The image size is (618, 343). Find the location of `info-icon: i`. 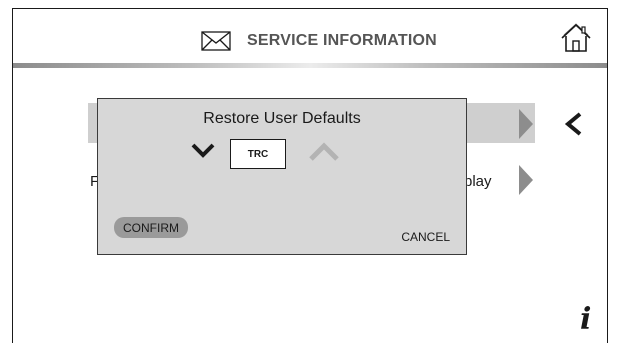

info-icon: i is located at coordinates (585, 320).